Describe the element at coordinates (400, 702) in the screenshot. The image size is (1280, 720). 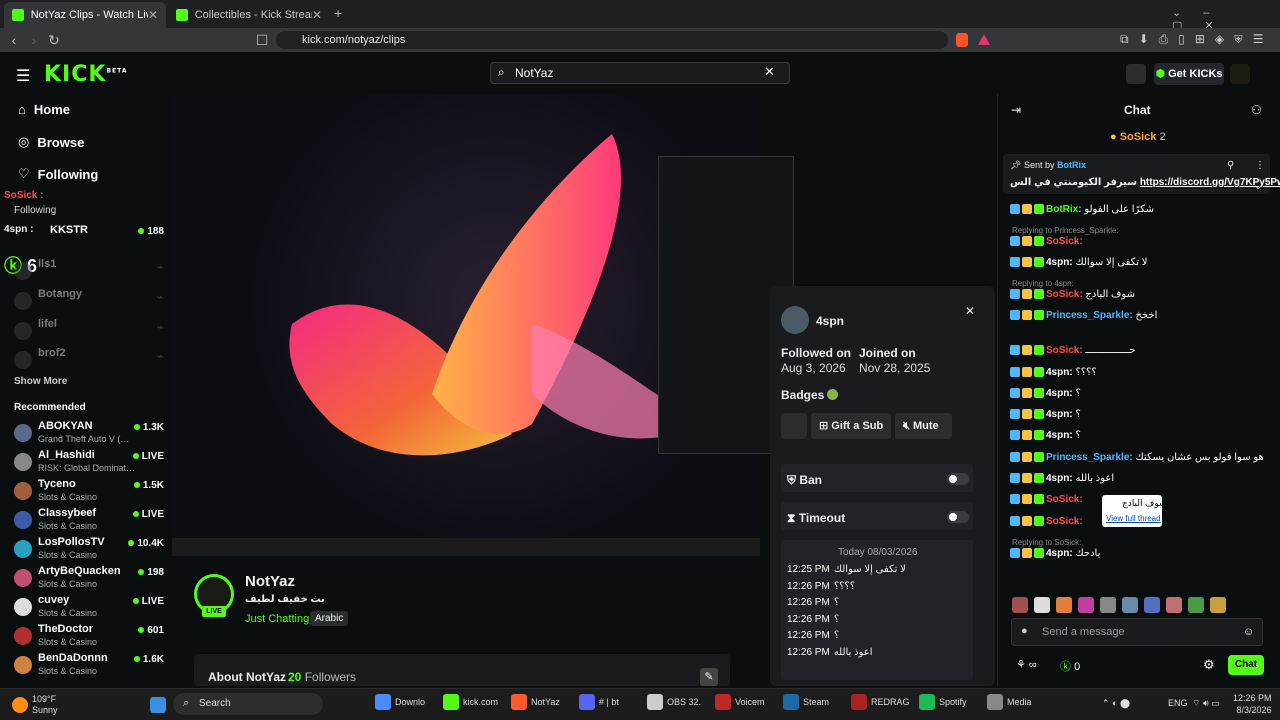
I see `taskbar-app: Downlo` at that location.